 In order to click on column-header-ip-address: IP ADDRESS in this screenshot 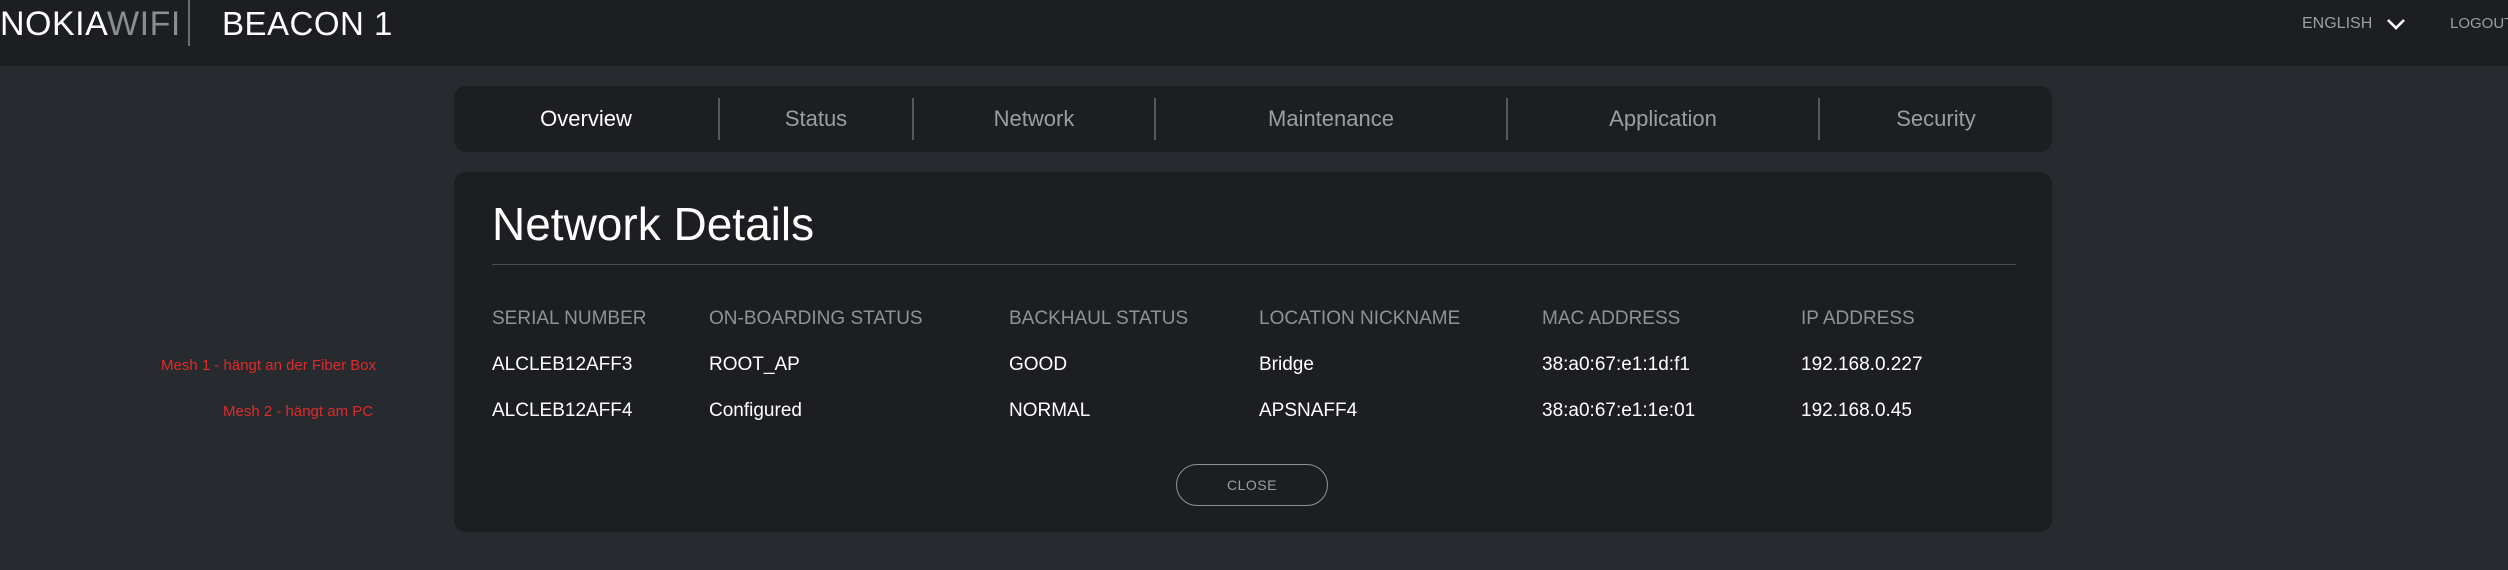, I will do `click(1858, 318)`.